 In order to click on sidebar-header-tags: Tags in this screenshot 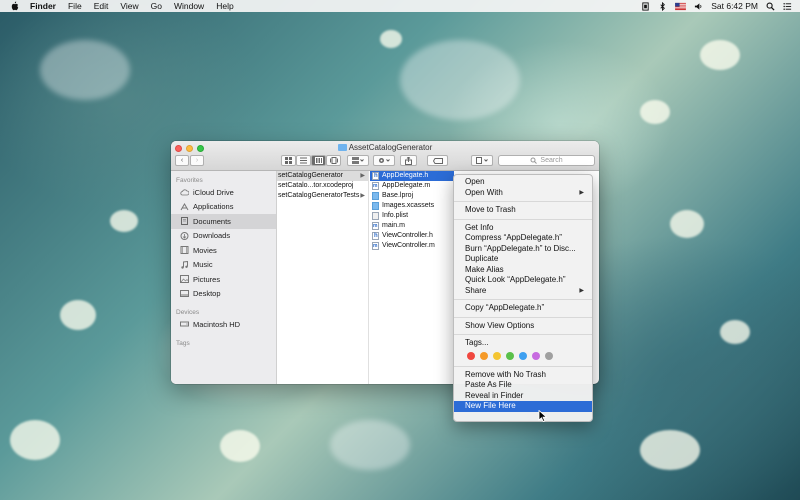, I will do `click(183, 343)`.